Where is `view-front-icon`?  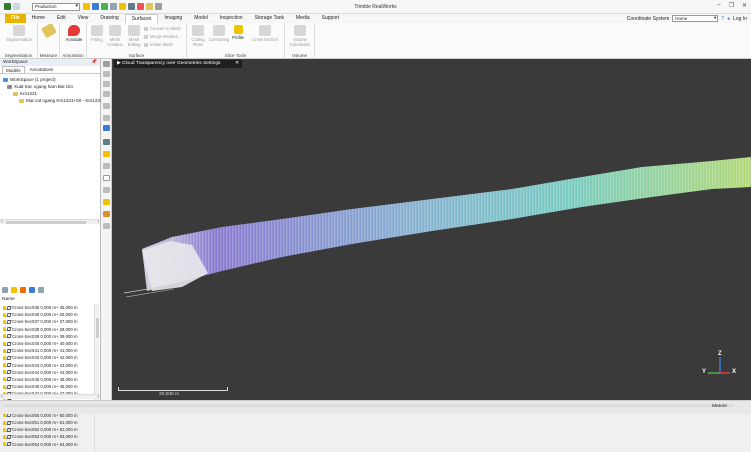
view-front-icon is located at coordinates (106, 118).